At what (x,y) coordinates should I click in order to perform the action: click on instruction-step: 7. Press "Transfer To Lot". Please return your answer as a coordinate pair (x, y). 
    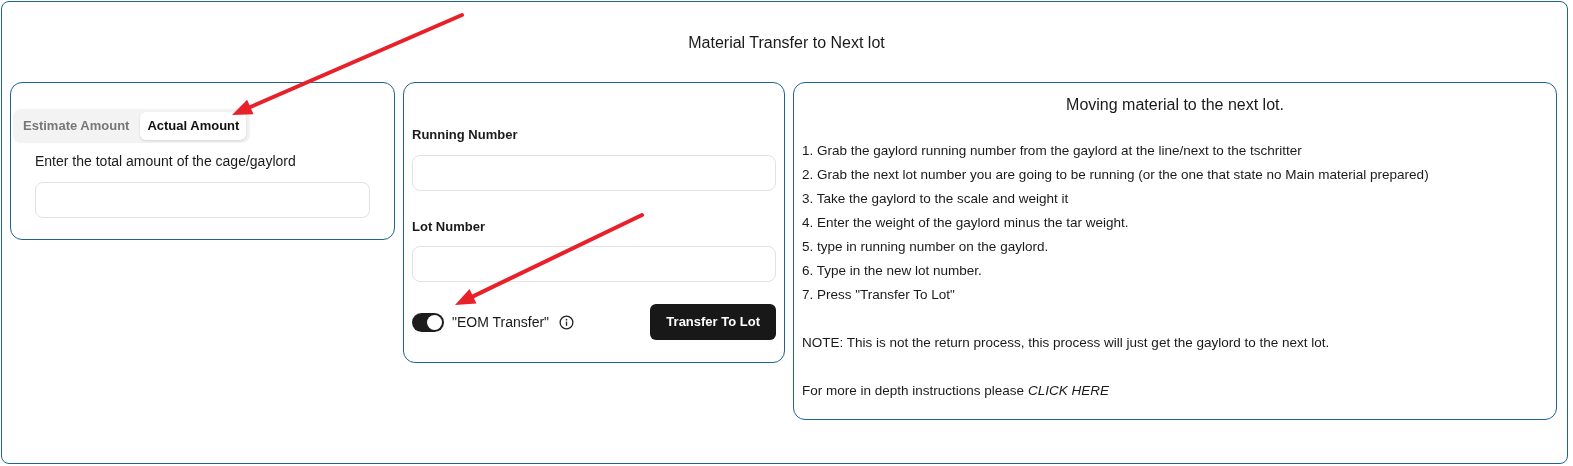
    Looking at the image, I should click on (1175, 295).